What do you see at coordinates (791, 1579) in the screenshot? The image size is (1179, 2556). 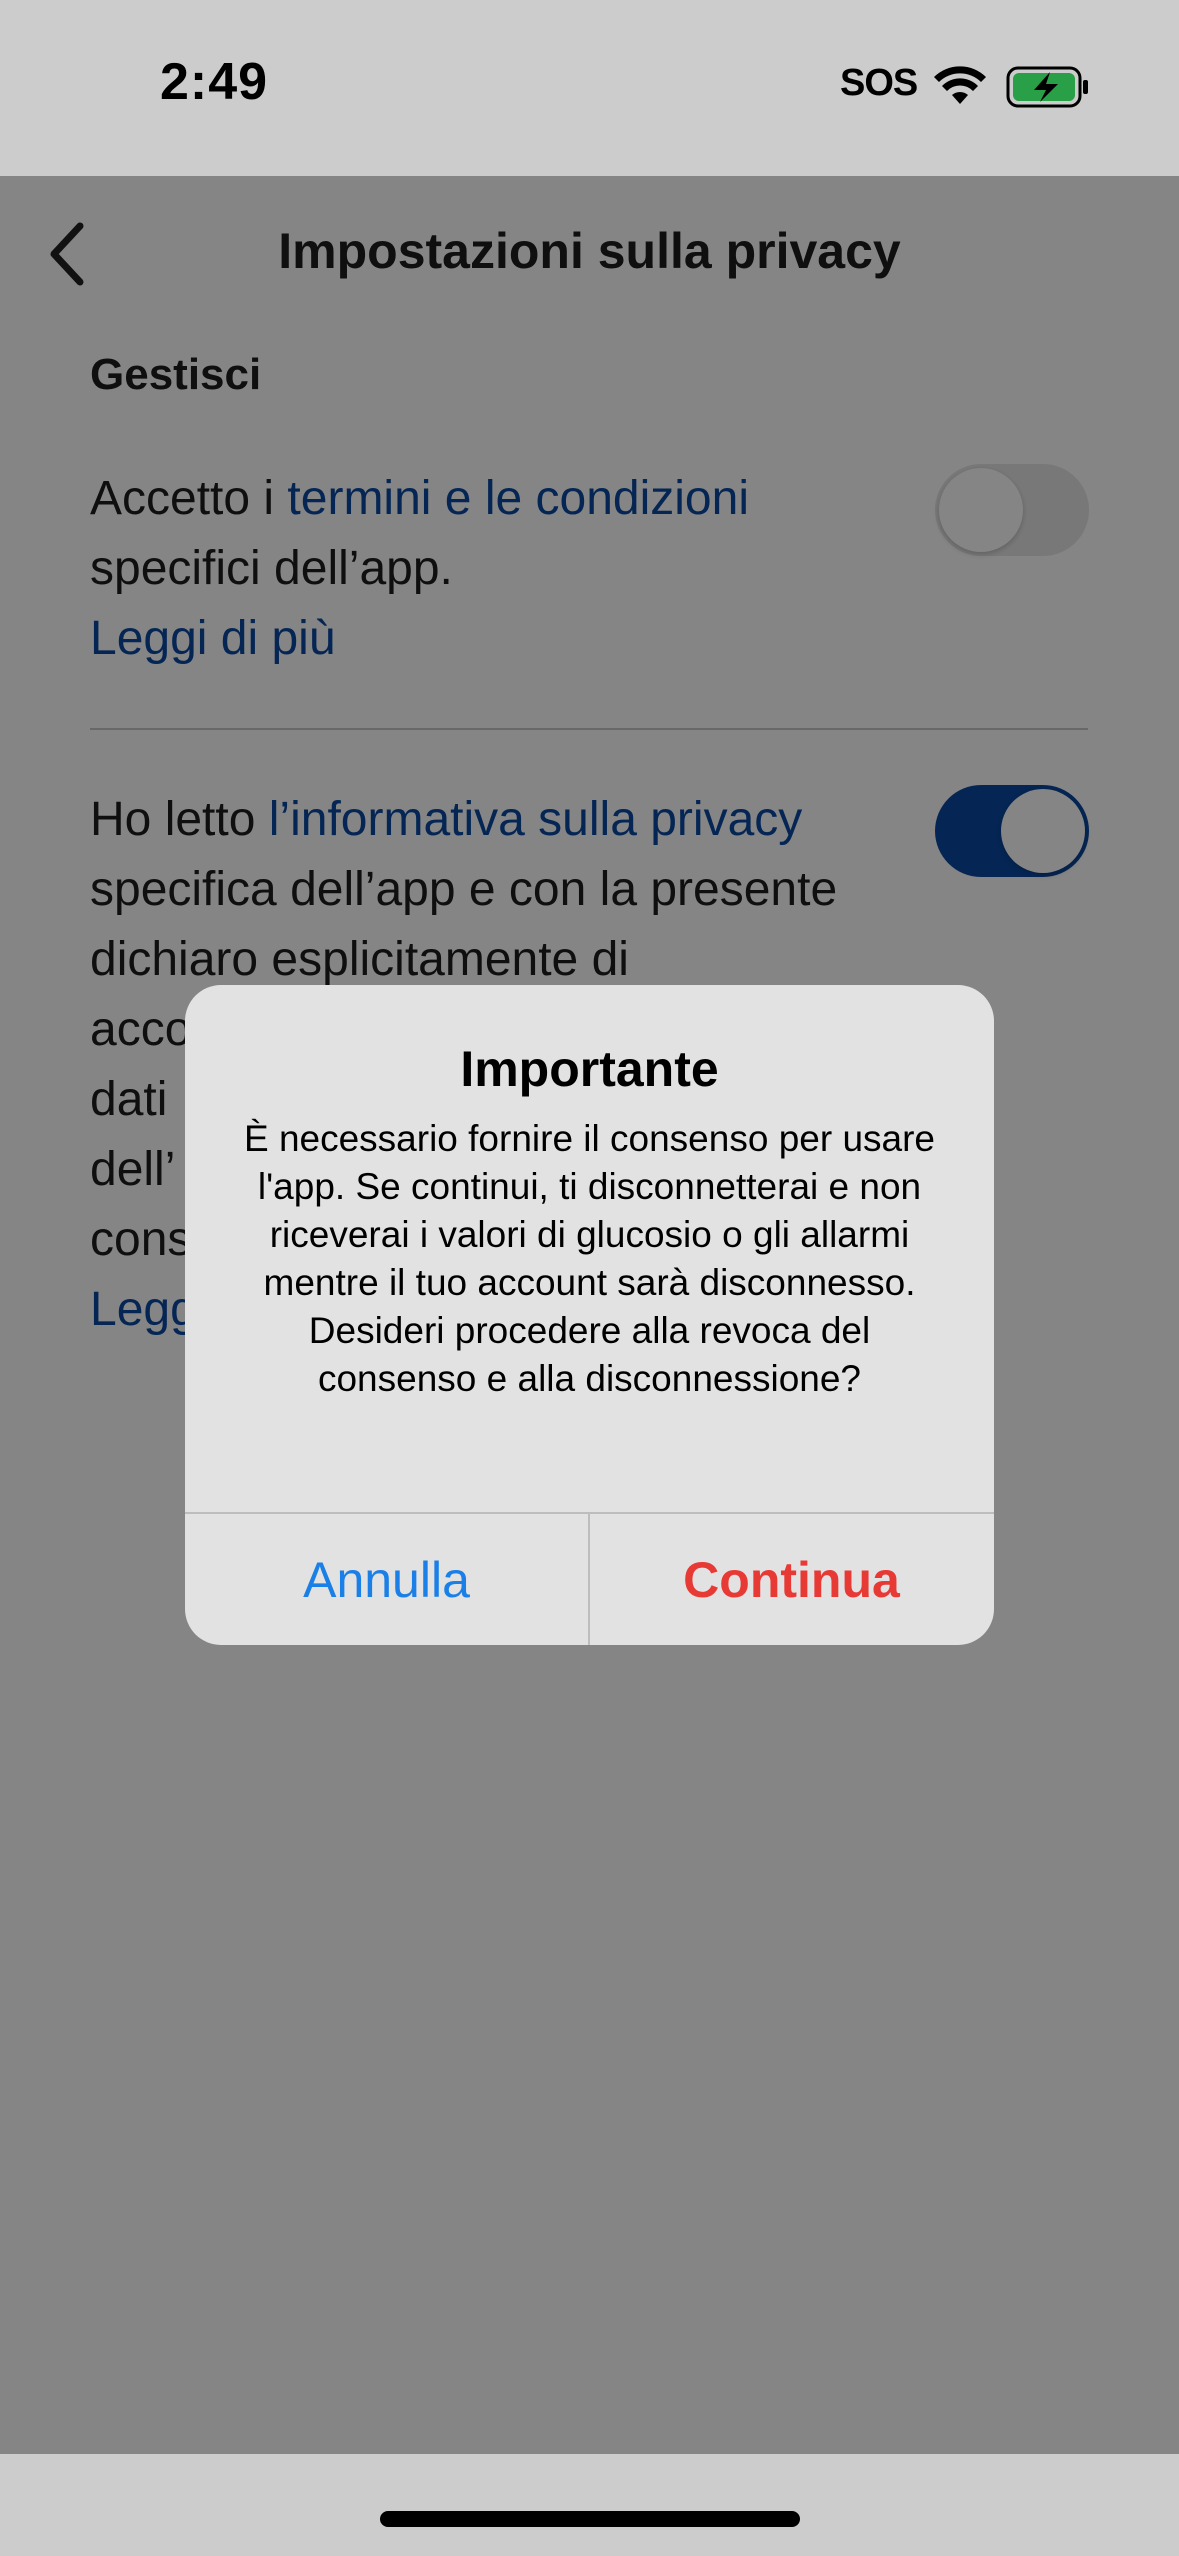 I see `continue-button: Continua` at bounding box center [791, 1579].